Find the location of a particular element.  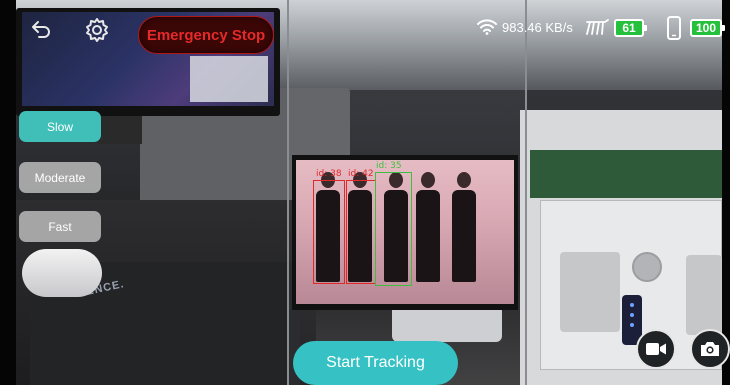

white-device is located at coordinates (62, 273).